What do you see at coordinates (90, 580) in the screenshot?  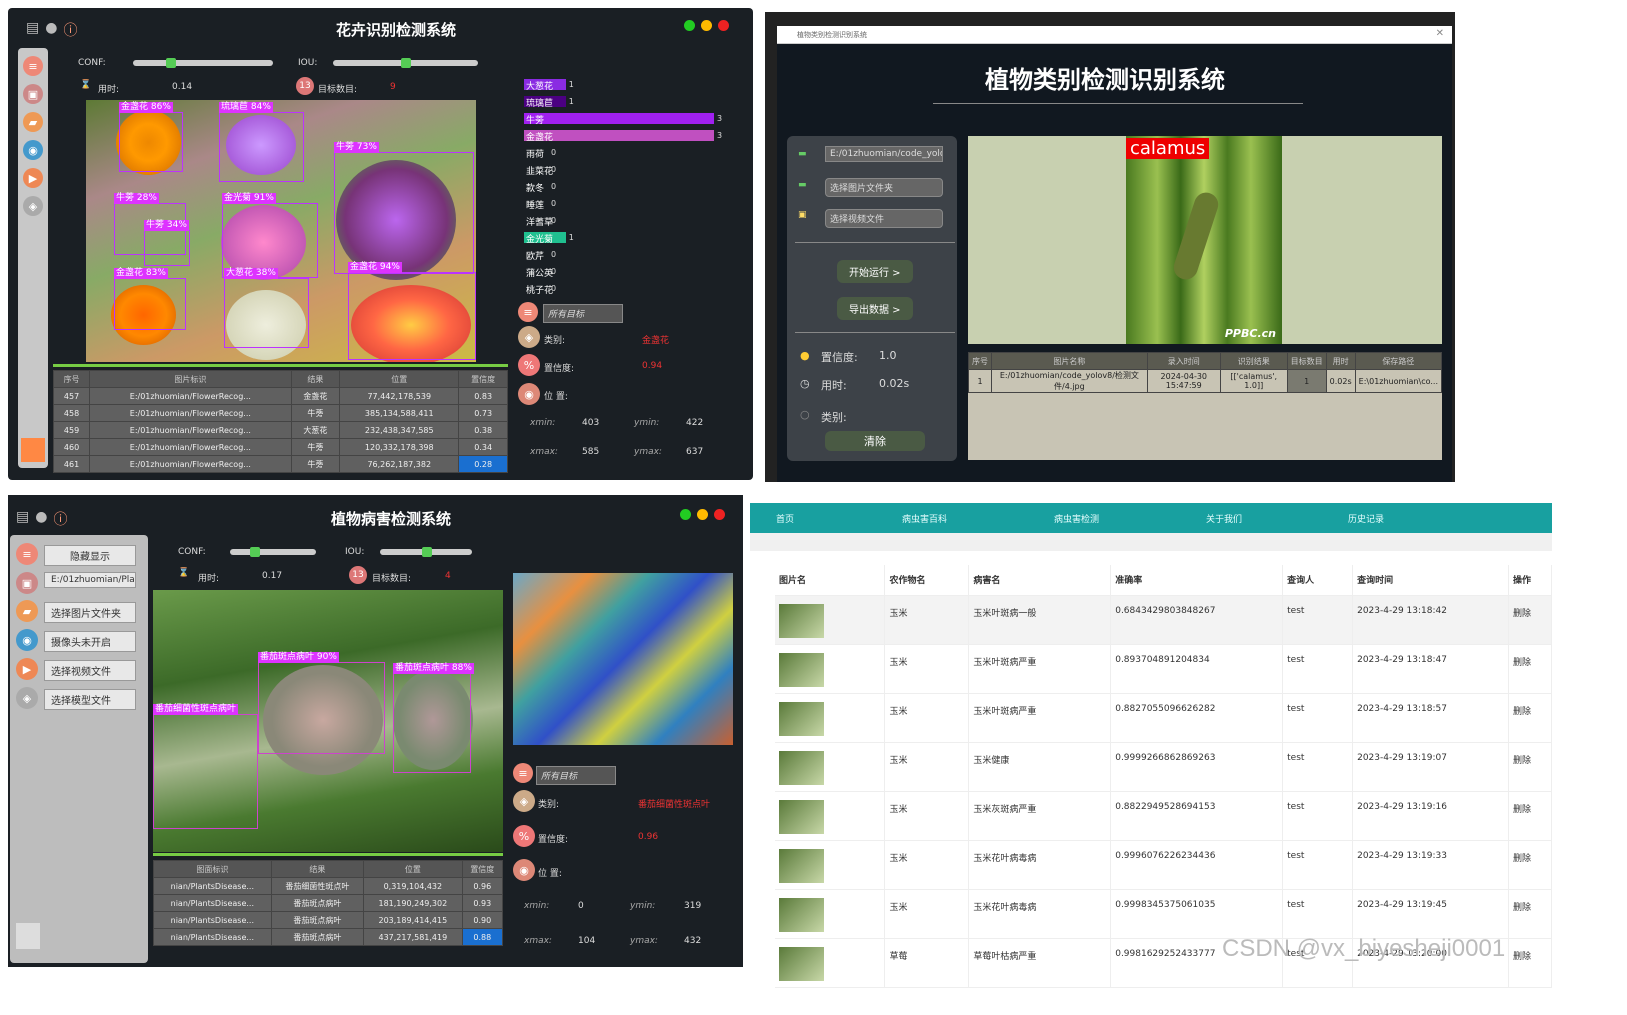 I see `path-input: E:/01zhuomian/Plants` at bounding box center [90, 580].